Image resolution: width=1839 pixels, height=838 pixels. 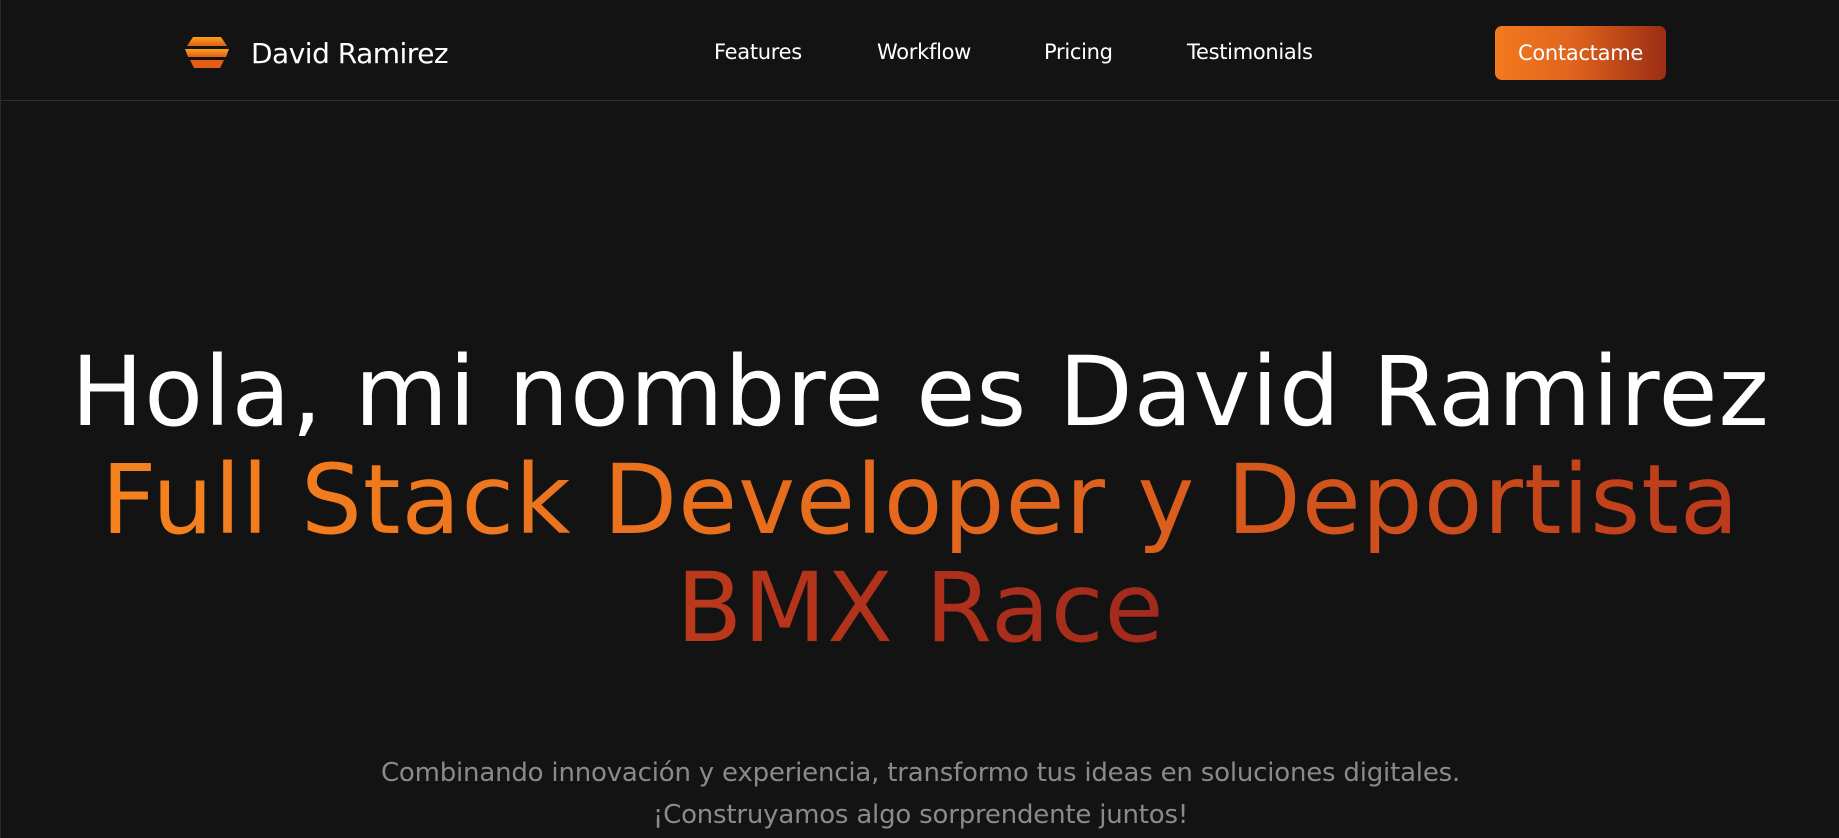 I want to click on brand: David Ramirez, so click(x=315, y=53).